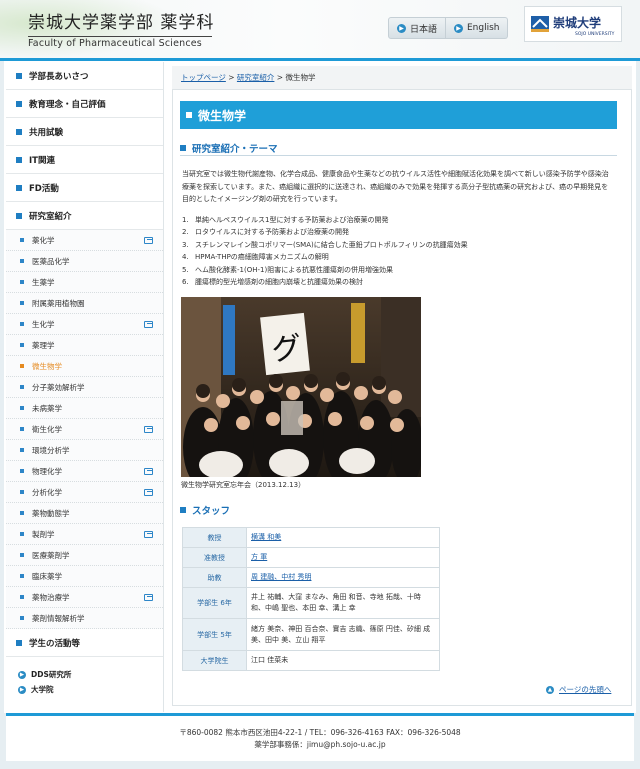 The image size is (640, 769). I want to click on sidebar-item-label: 教育理念・自己評価, so click(67, 104).